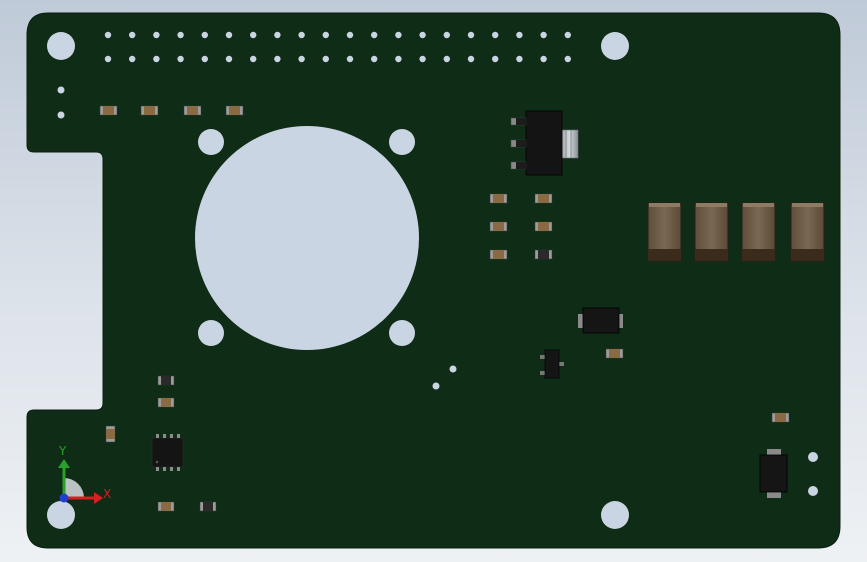 Image resolution: width=867 pixels, height=562 pixels. What do you see at coordinates (569, 144) in the screenshot?
I see `regulator-heatsink` at bounding box center [569, 144].